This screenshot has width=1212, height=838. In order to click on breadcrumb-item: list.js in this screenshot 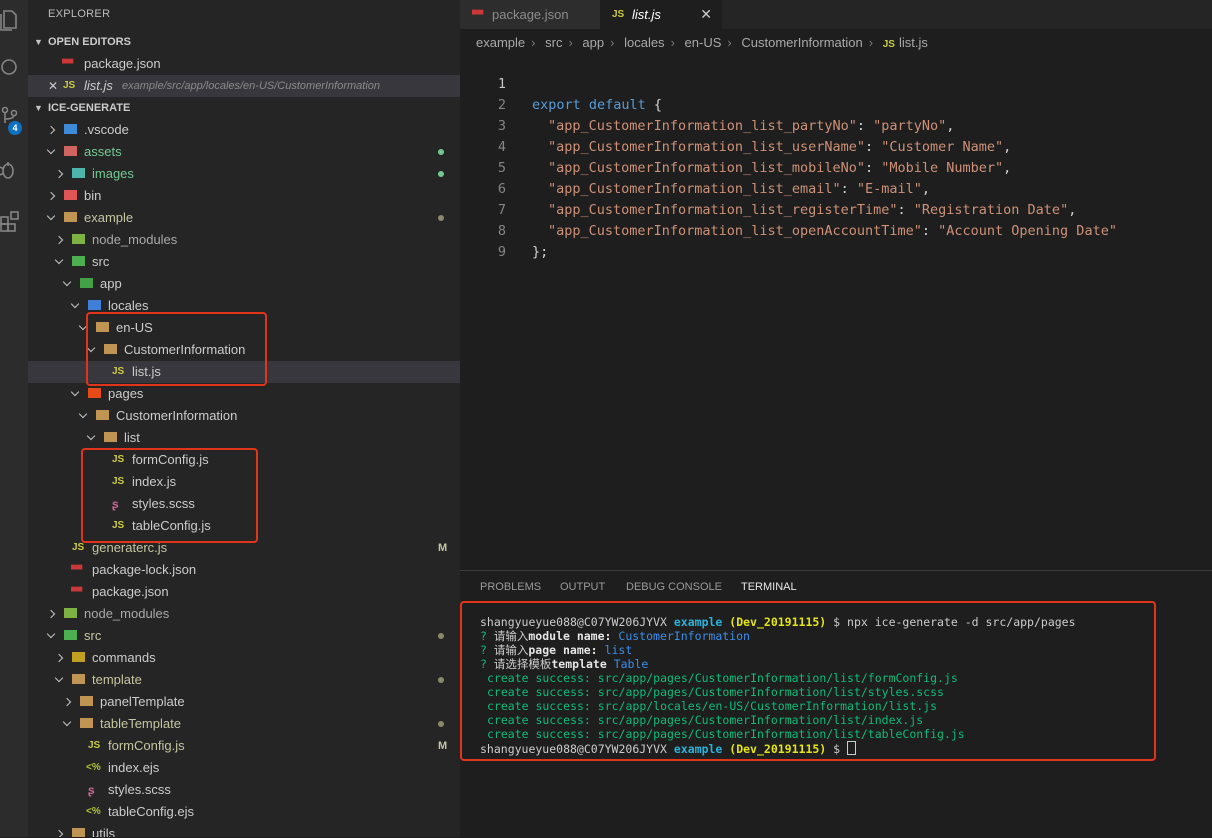, I will do `click(913, 42)`.